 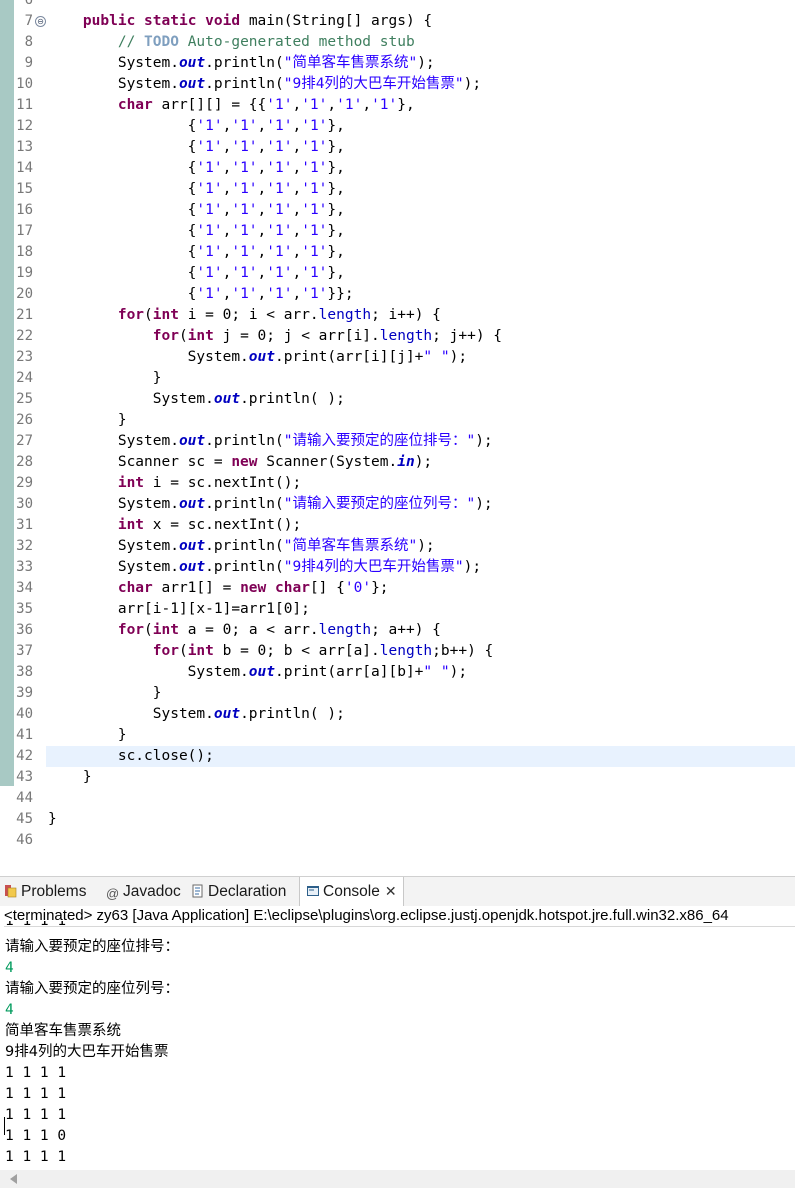 I want to click on code-token: .println(, so click(x=244, y=567).